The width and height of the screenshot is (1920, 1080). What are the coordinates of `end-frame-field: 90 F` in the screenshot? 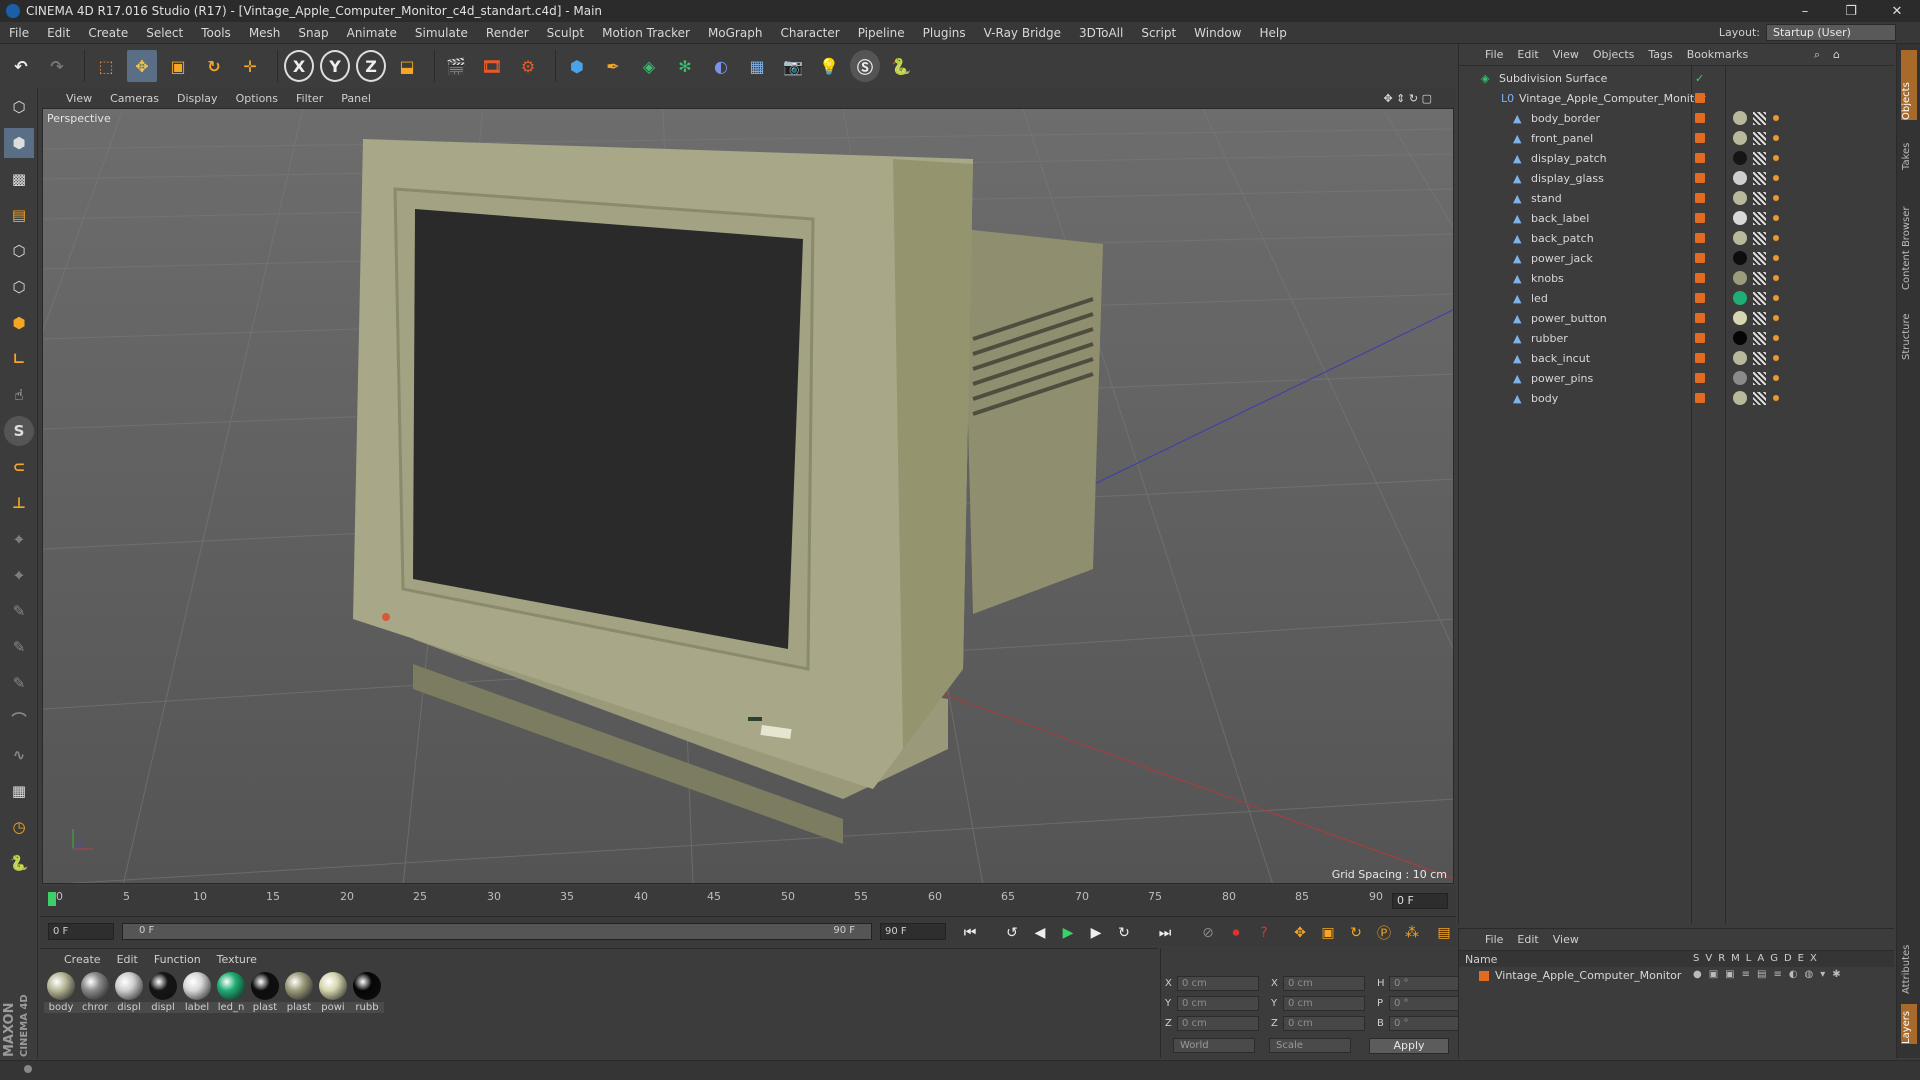 It's located at (913, 931).